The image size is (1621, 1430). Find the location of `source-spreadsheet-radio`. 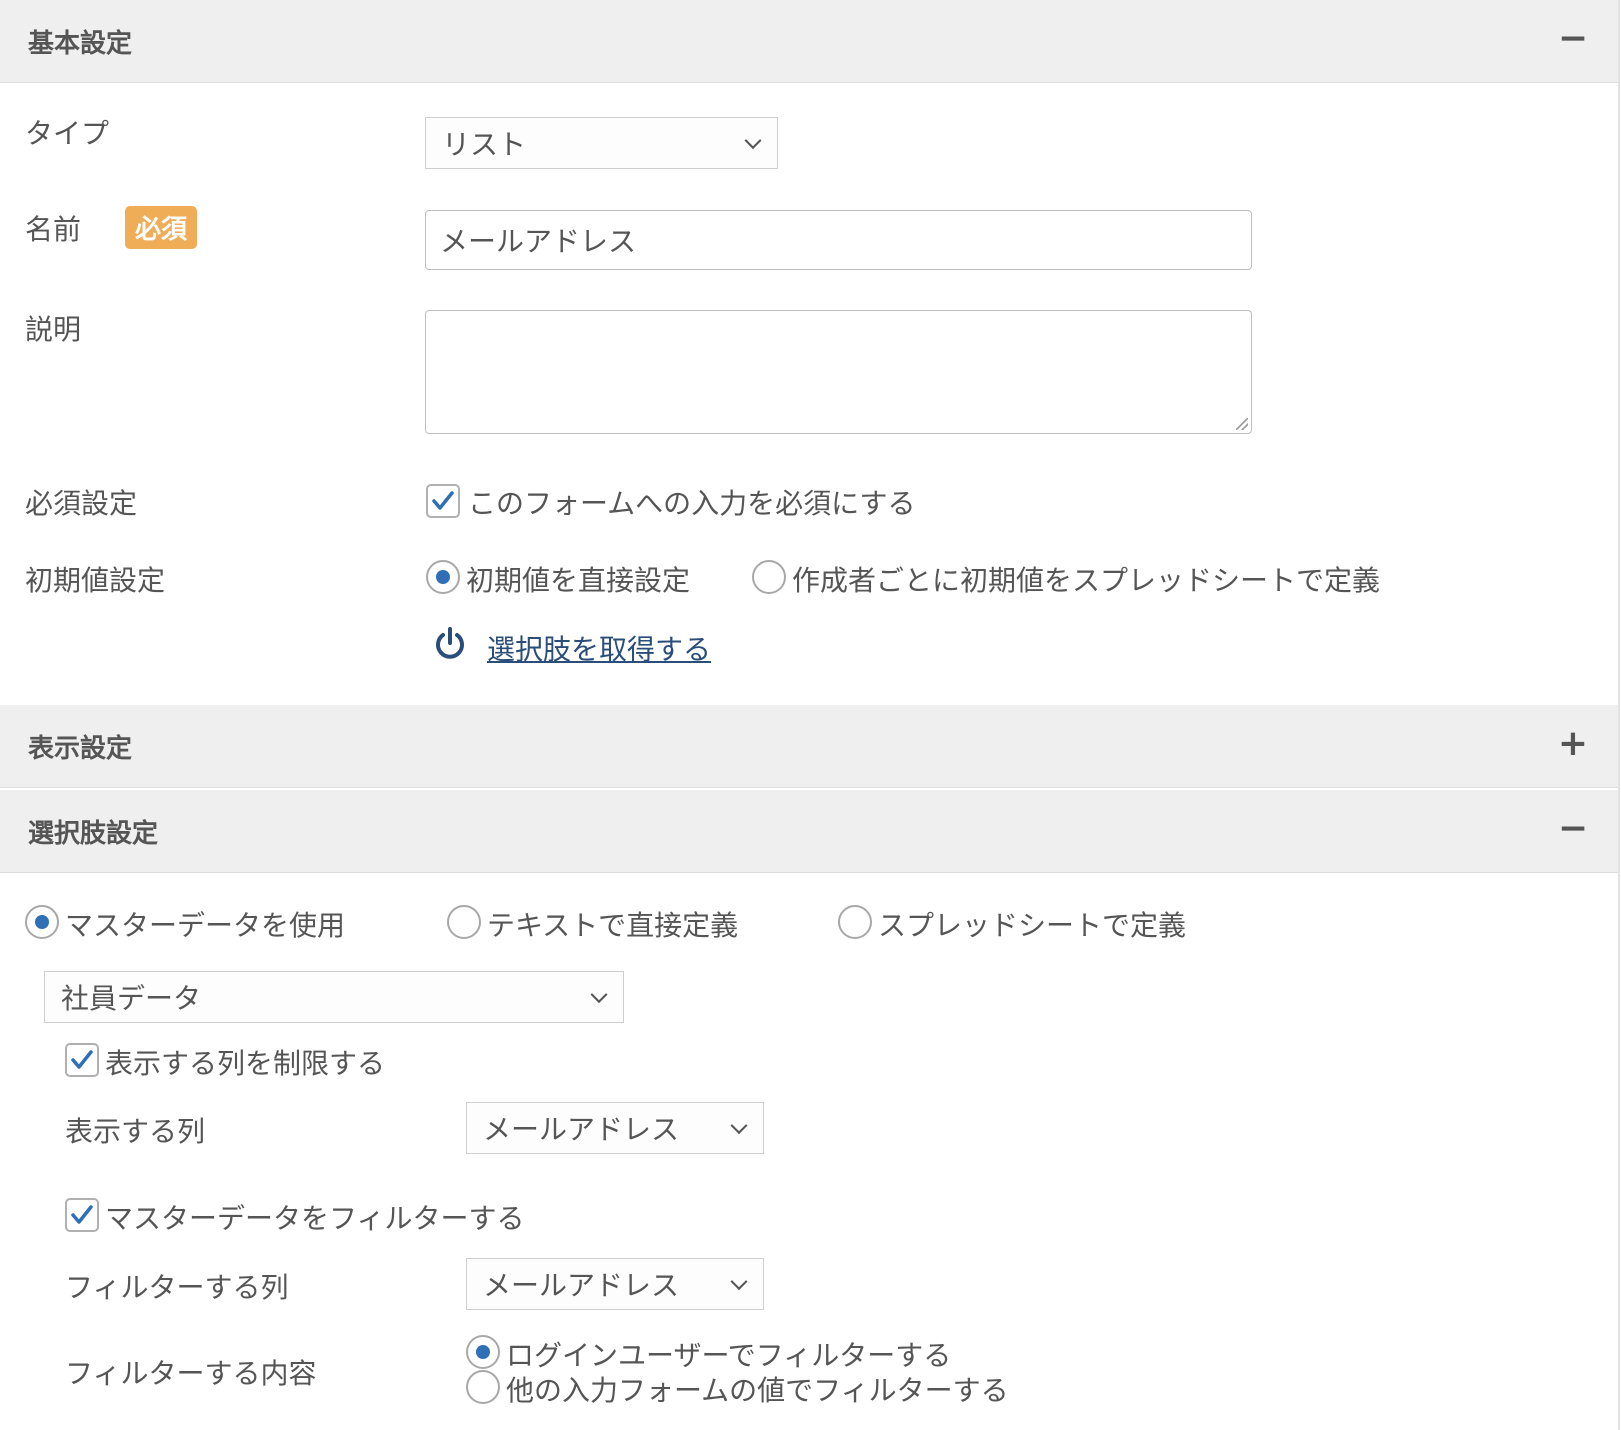

source-spreadsheet-radio is located at coordinates (855, 922).